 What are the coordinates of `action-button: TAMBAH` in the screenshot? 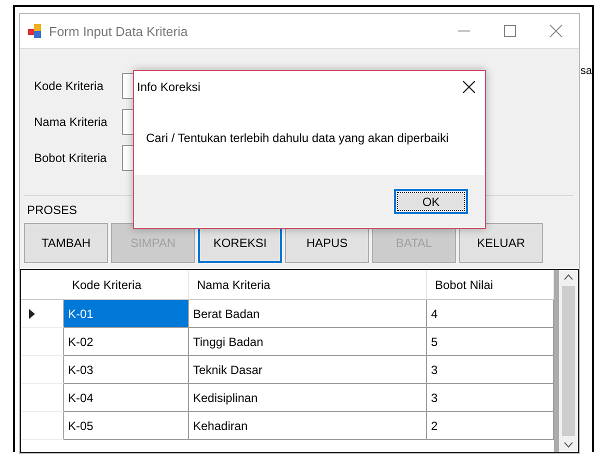 It's located at (66, 243).